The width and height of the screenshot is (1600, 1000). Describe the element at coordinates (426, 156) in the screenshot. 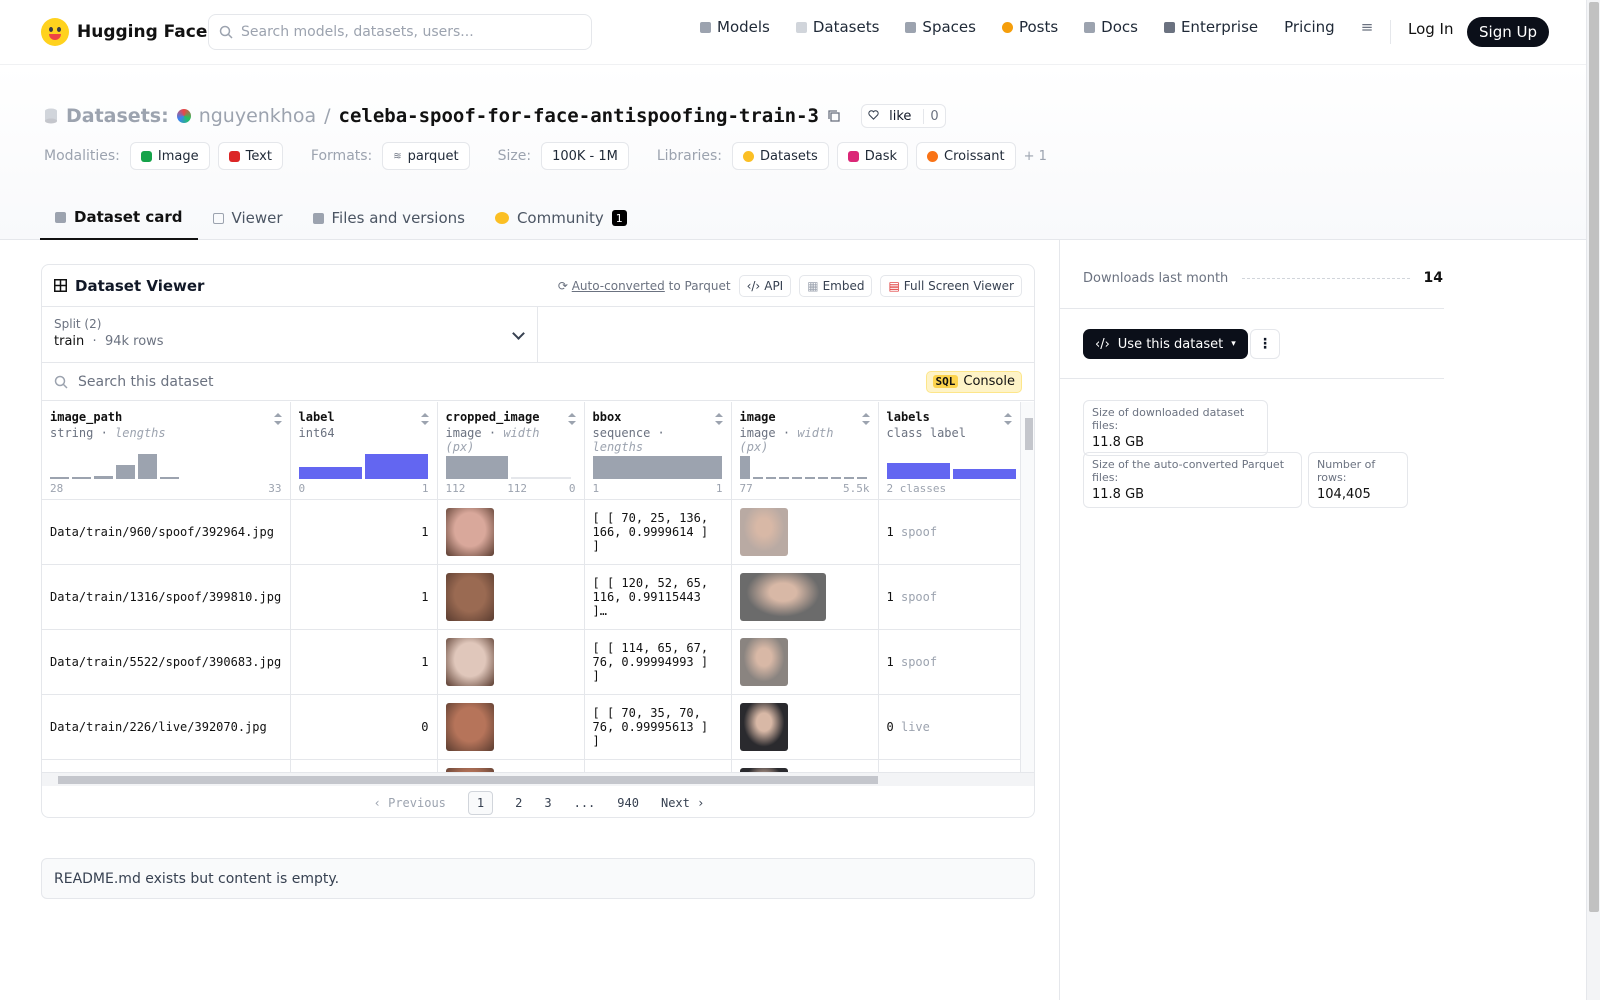

I see `format-chip-parquet: ≋ parquet` at that location.